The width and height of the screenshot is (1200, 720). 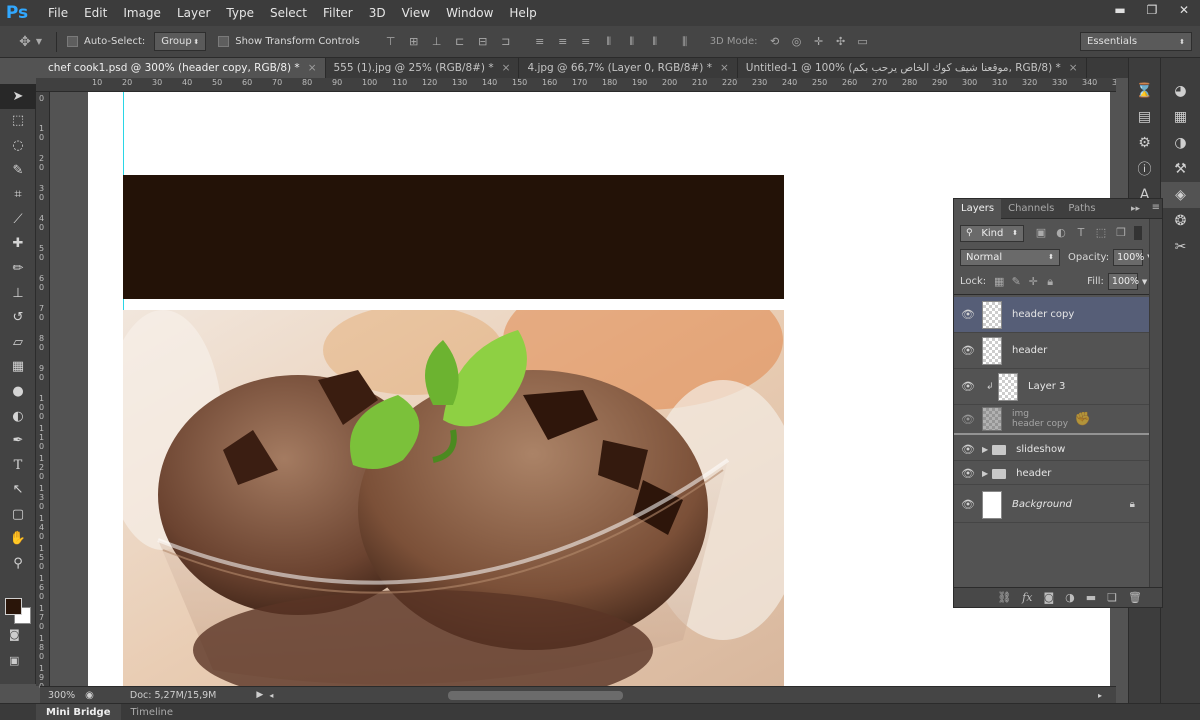 What do you see at coordinates (142, 13) in the screenshot?
I see `menu-image: Image` at bounding box center [142, 13].